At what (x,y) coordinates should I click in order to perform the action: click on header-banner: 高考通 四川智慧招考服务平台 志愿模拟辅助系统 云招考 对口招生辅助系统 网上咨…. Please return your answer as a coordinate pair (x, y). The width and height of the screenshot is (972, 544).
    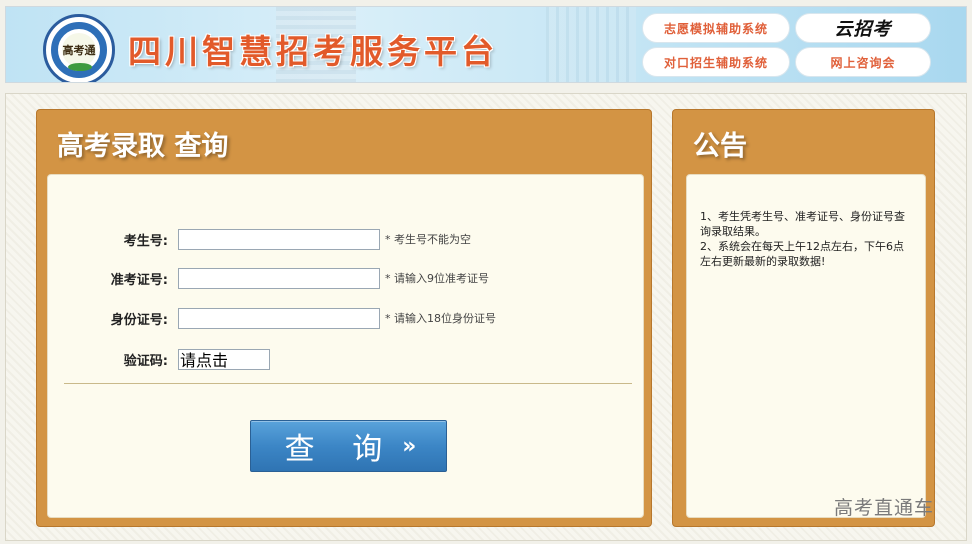
    Looking at the image, I should click on (486, 44).